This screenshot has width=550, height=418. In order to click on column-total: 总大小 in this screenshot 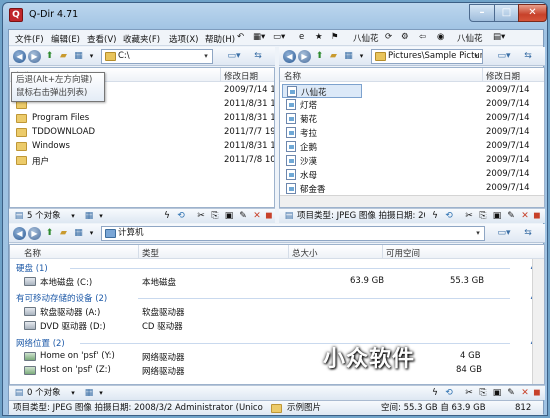, I will do `click(305, 253)`.